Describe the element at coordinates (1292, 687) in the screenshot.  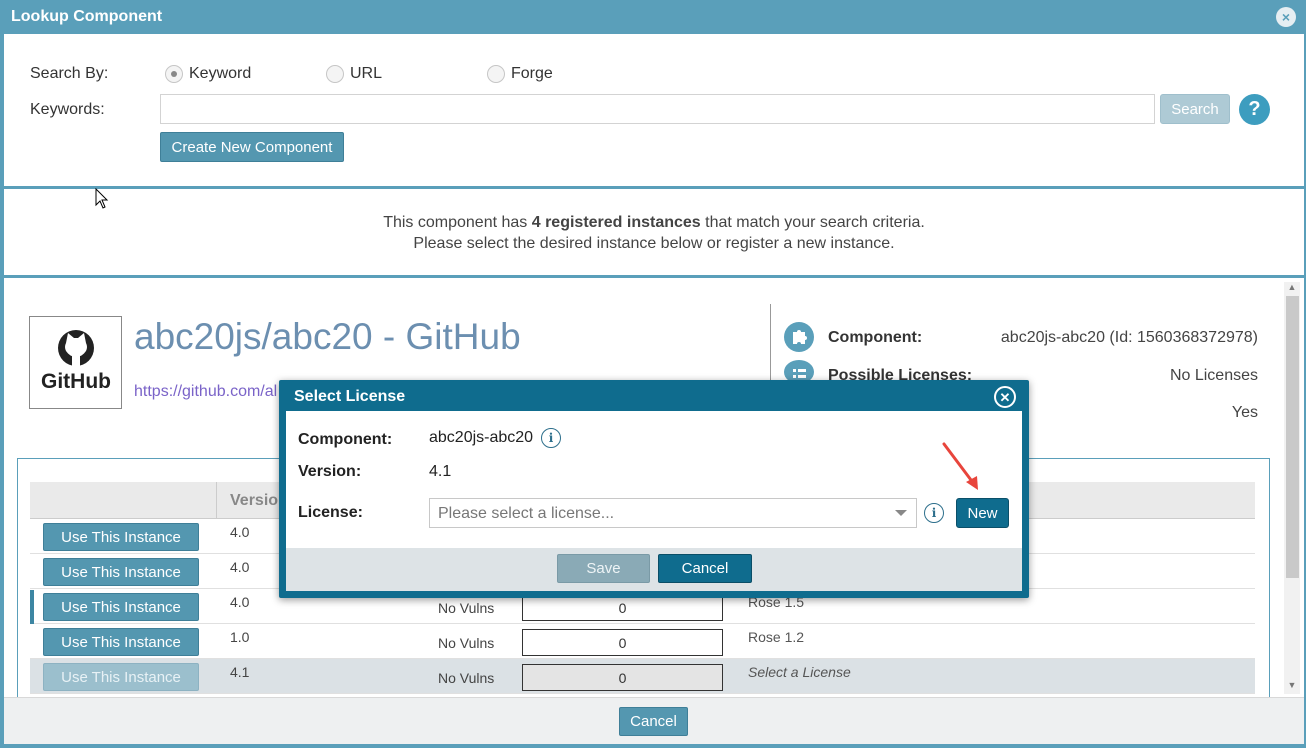
I see `scroll-down-icon: ▼` at that location.